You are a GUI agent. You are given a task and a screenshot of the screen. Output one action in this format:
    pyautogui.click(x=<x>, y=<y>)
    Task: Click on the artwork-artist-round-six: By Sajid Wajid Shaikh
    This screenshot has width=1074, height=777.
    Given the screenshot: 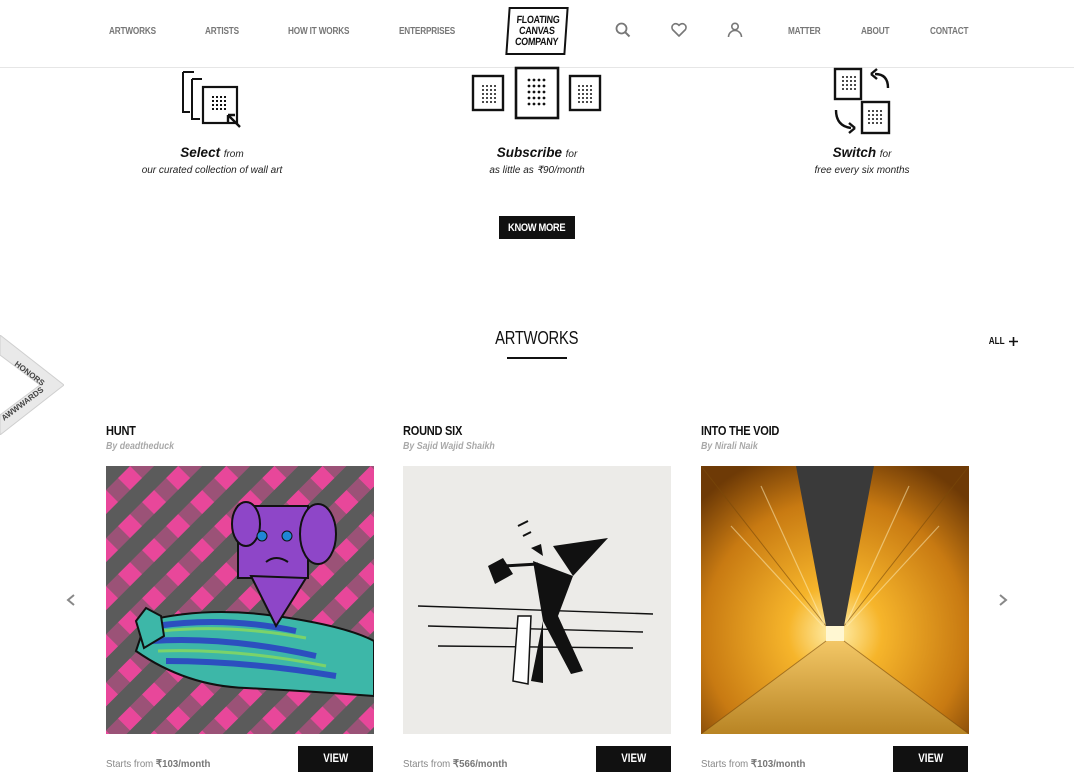 What is the action you would take?
    pyautogui.click(x=449, y=446)
    